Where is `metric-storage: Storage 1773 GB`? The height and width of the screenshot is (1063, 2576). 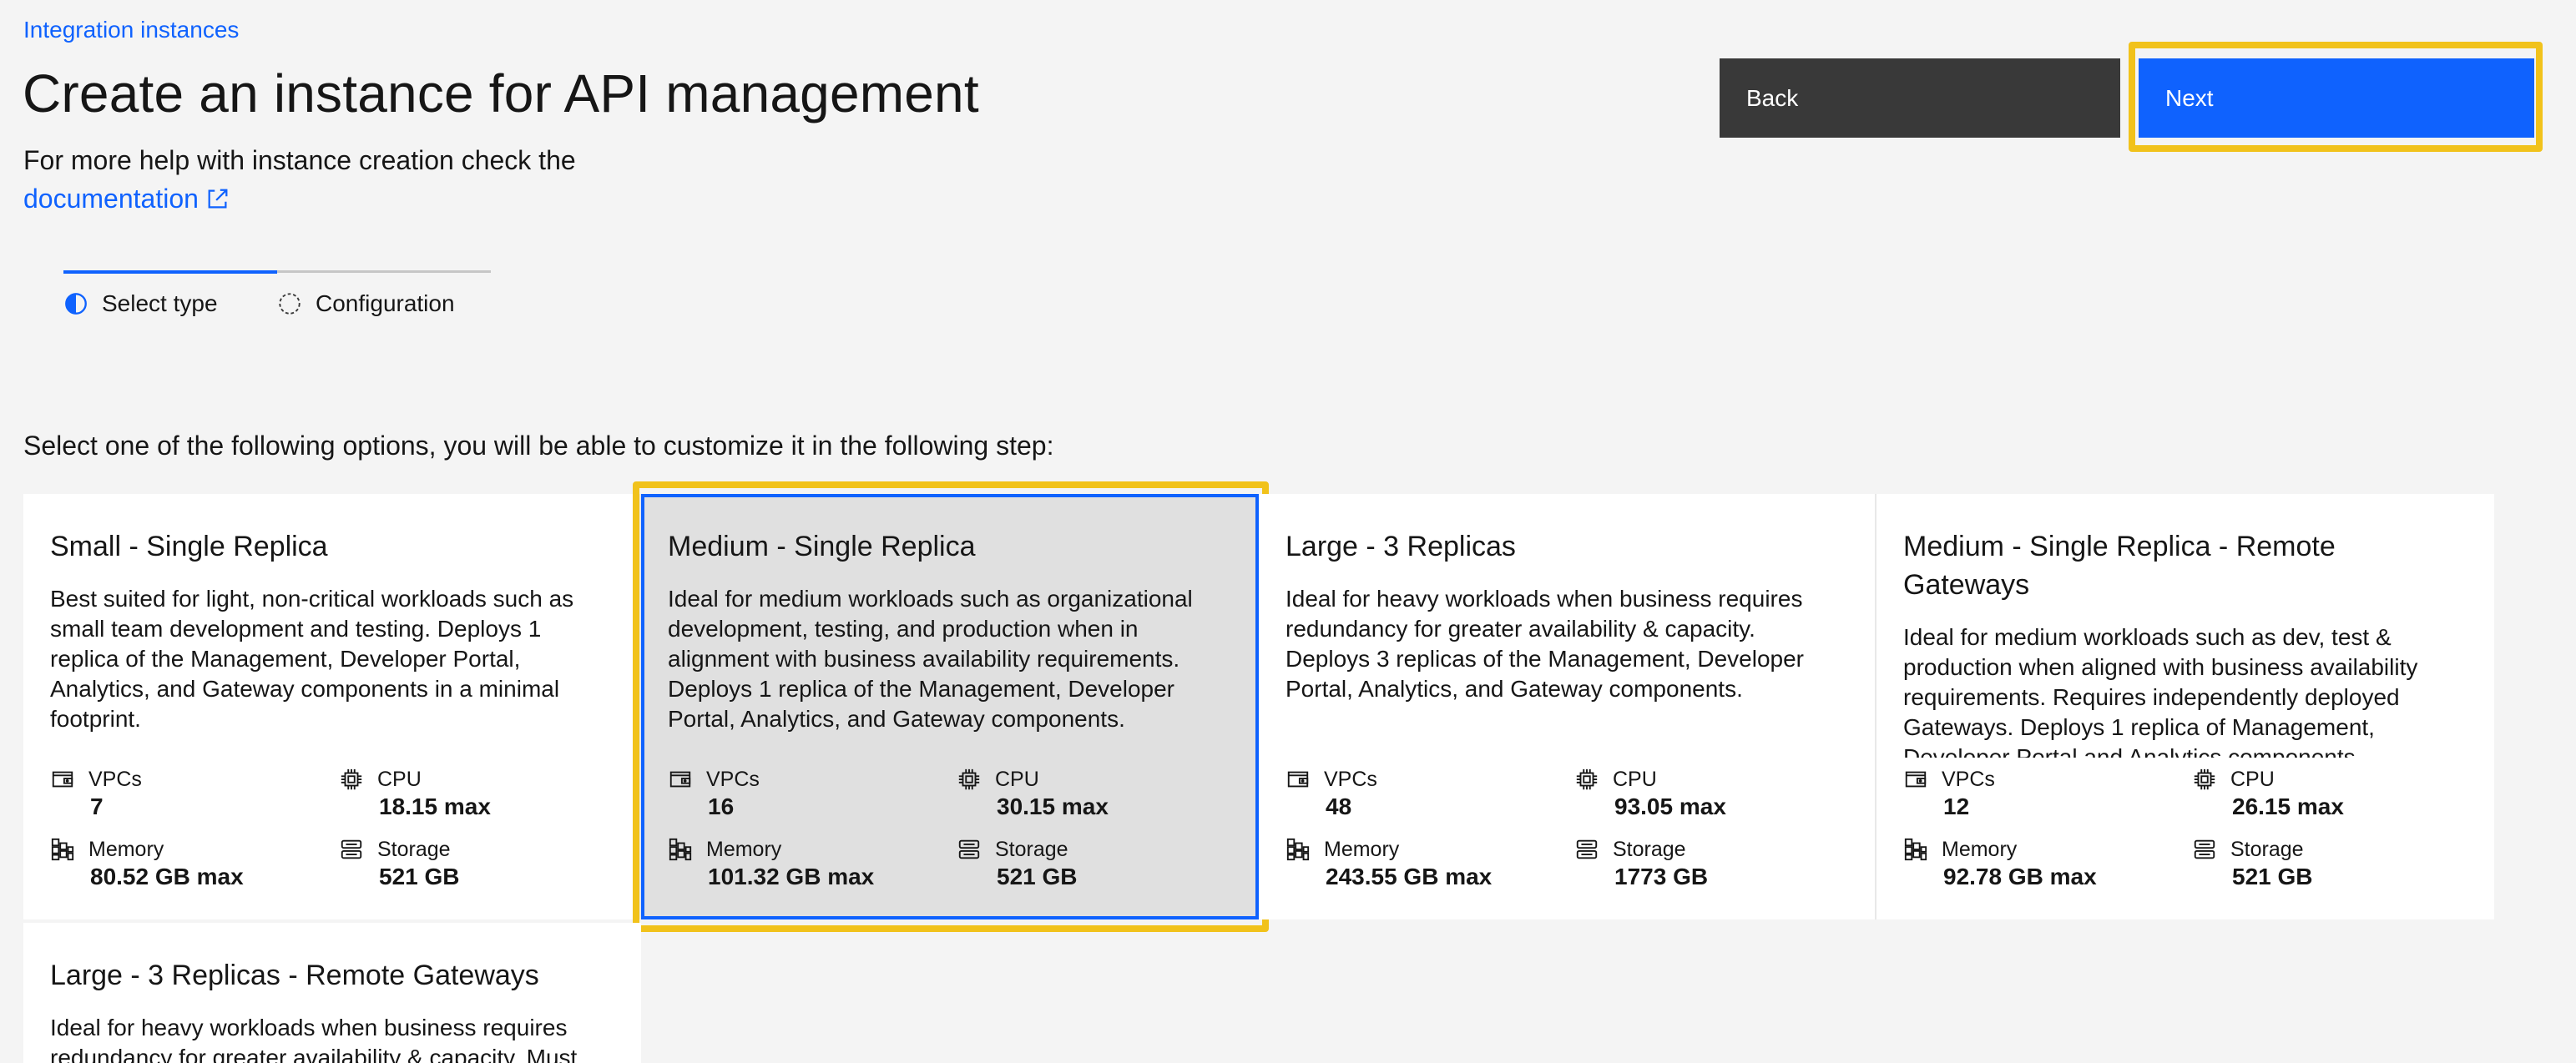
metric-storage: Storage 1773 GB is located at coordinates (1699, 863).